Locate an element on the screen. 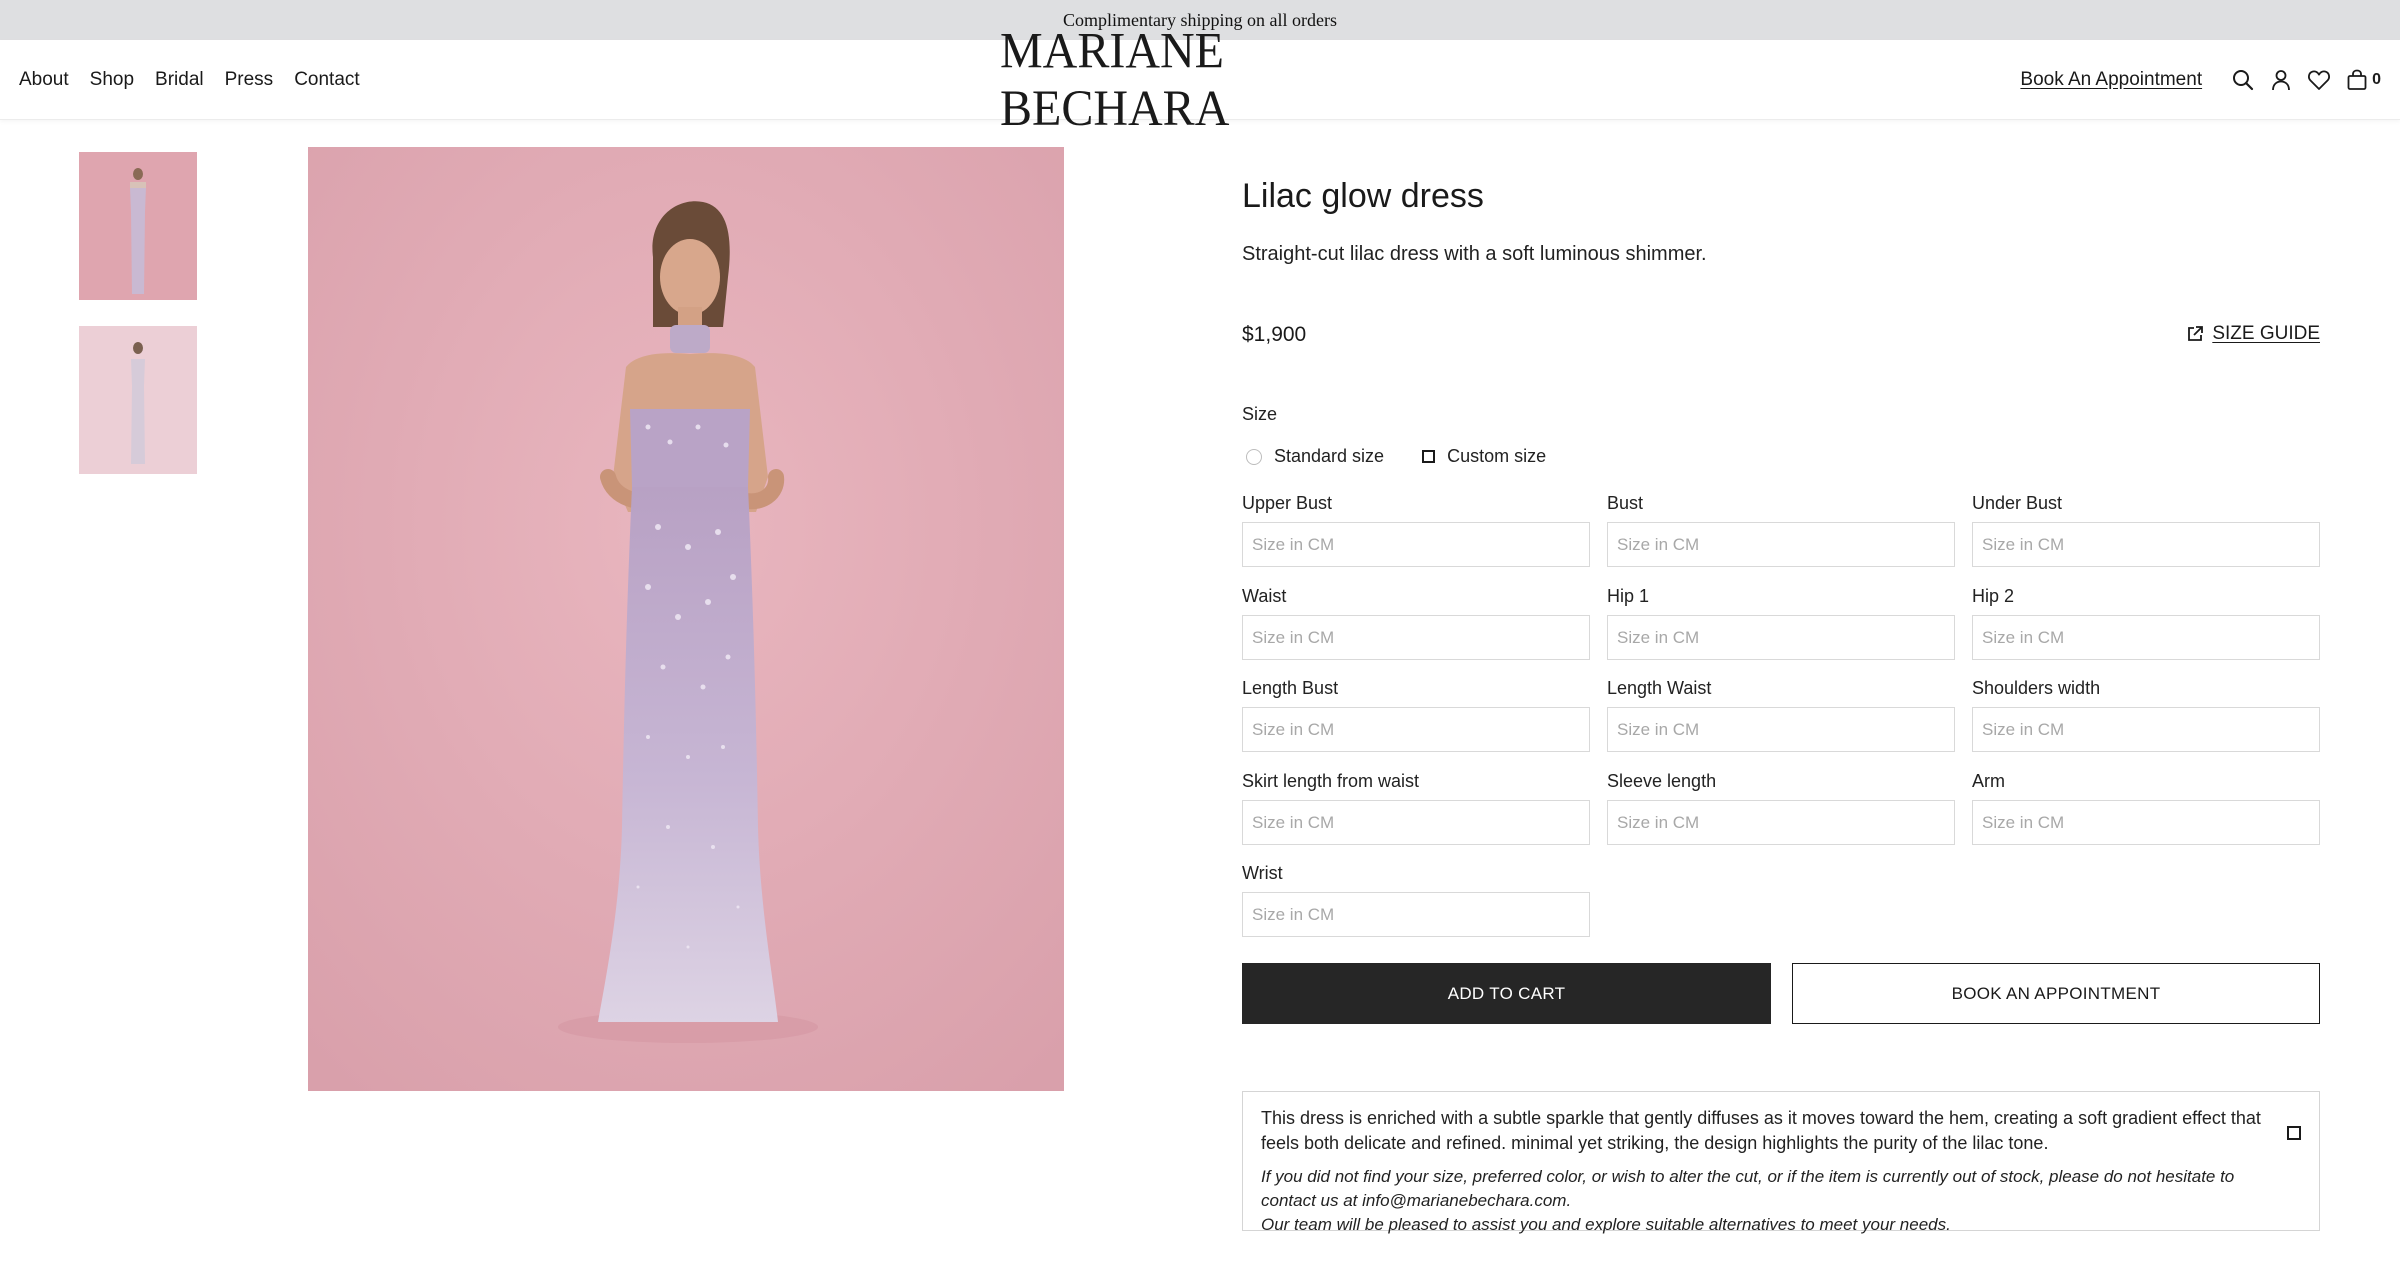 This screenshot has height=1277, width=2400. custom-size-option: Custom size is located at coordinates (1484, 456).